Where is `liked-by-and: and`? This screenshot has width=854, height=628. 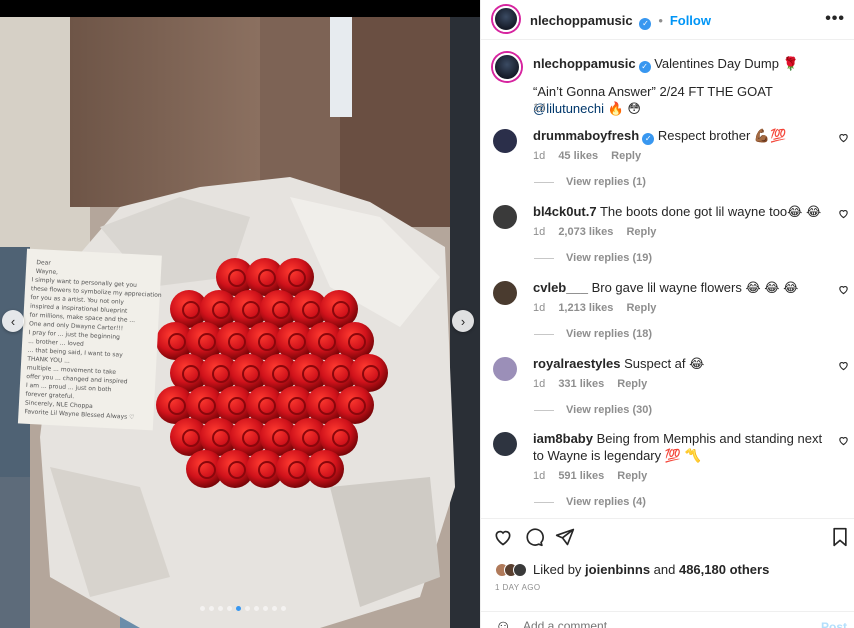 liked-by-and: and is located at coordinates (664, 569).